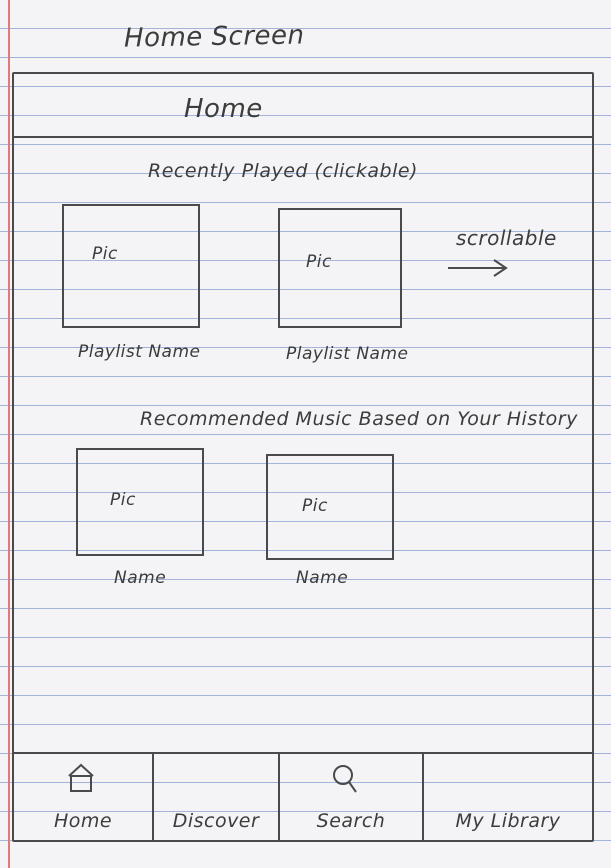  I want to click on arrow-right-icon, so click(478, 268).